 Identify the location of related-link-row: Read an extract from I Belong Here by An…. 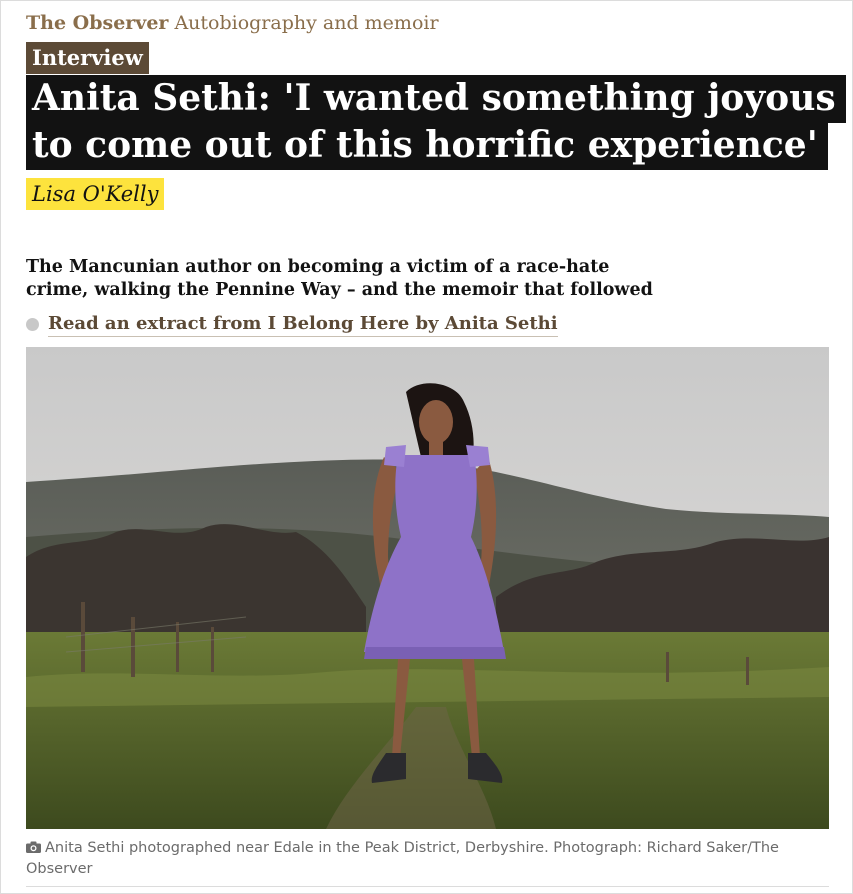
(292, 324).